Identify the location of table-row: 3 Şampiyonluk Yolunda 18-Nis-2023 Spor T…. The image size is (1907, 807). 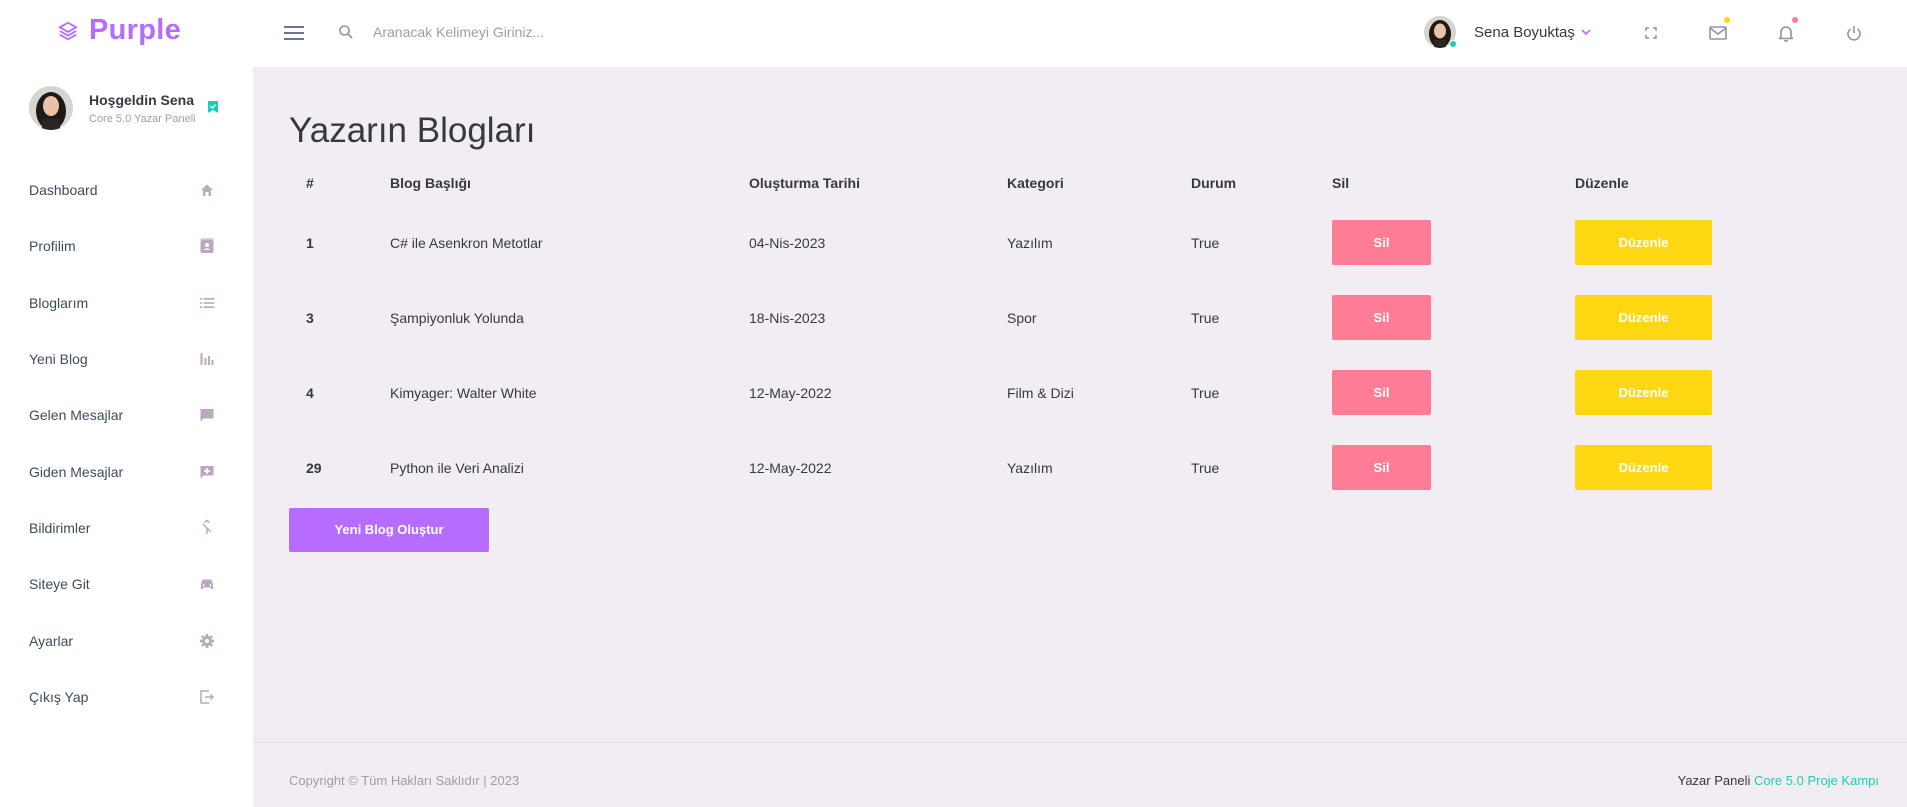
(1081, 317).